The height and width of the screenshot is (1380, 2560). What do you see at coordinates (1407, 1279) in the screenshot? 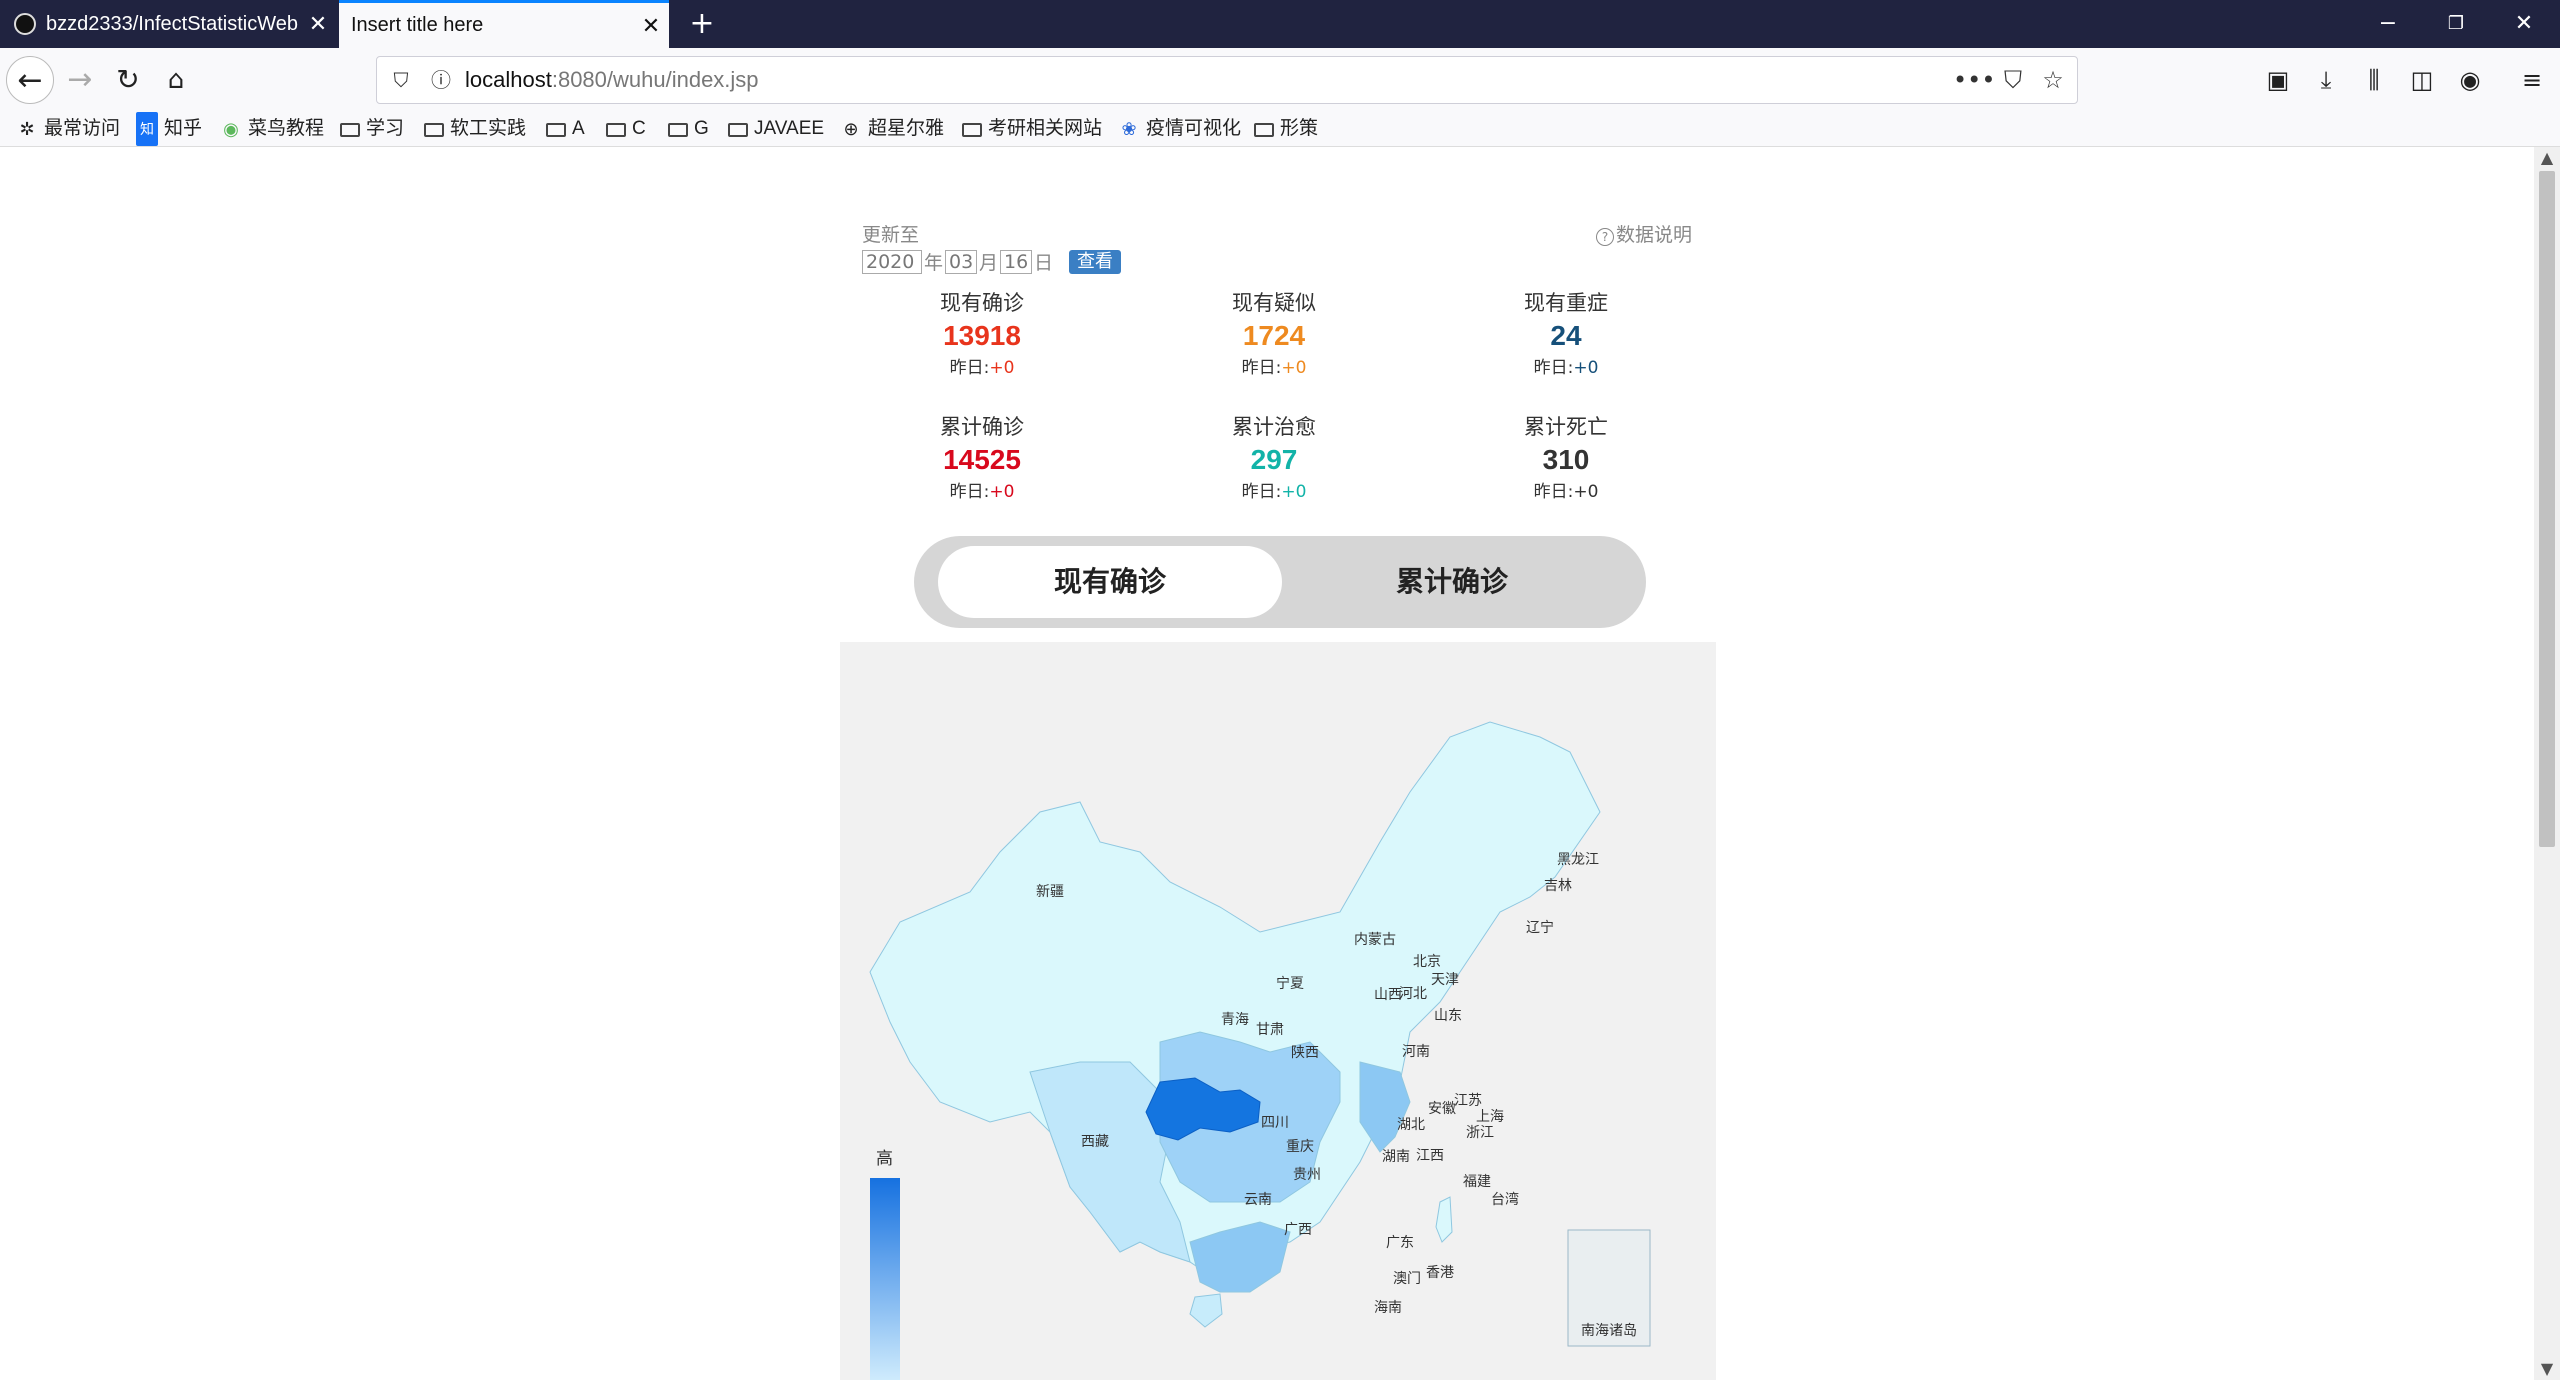
I see `province-label: 澳门` at bounding box center [1407, 1279].